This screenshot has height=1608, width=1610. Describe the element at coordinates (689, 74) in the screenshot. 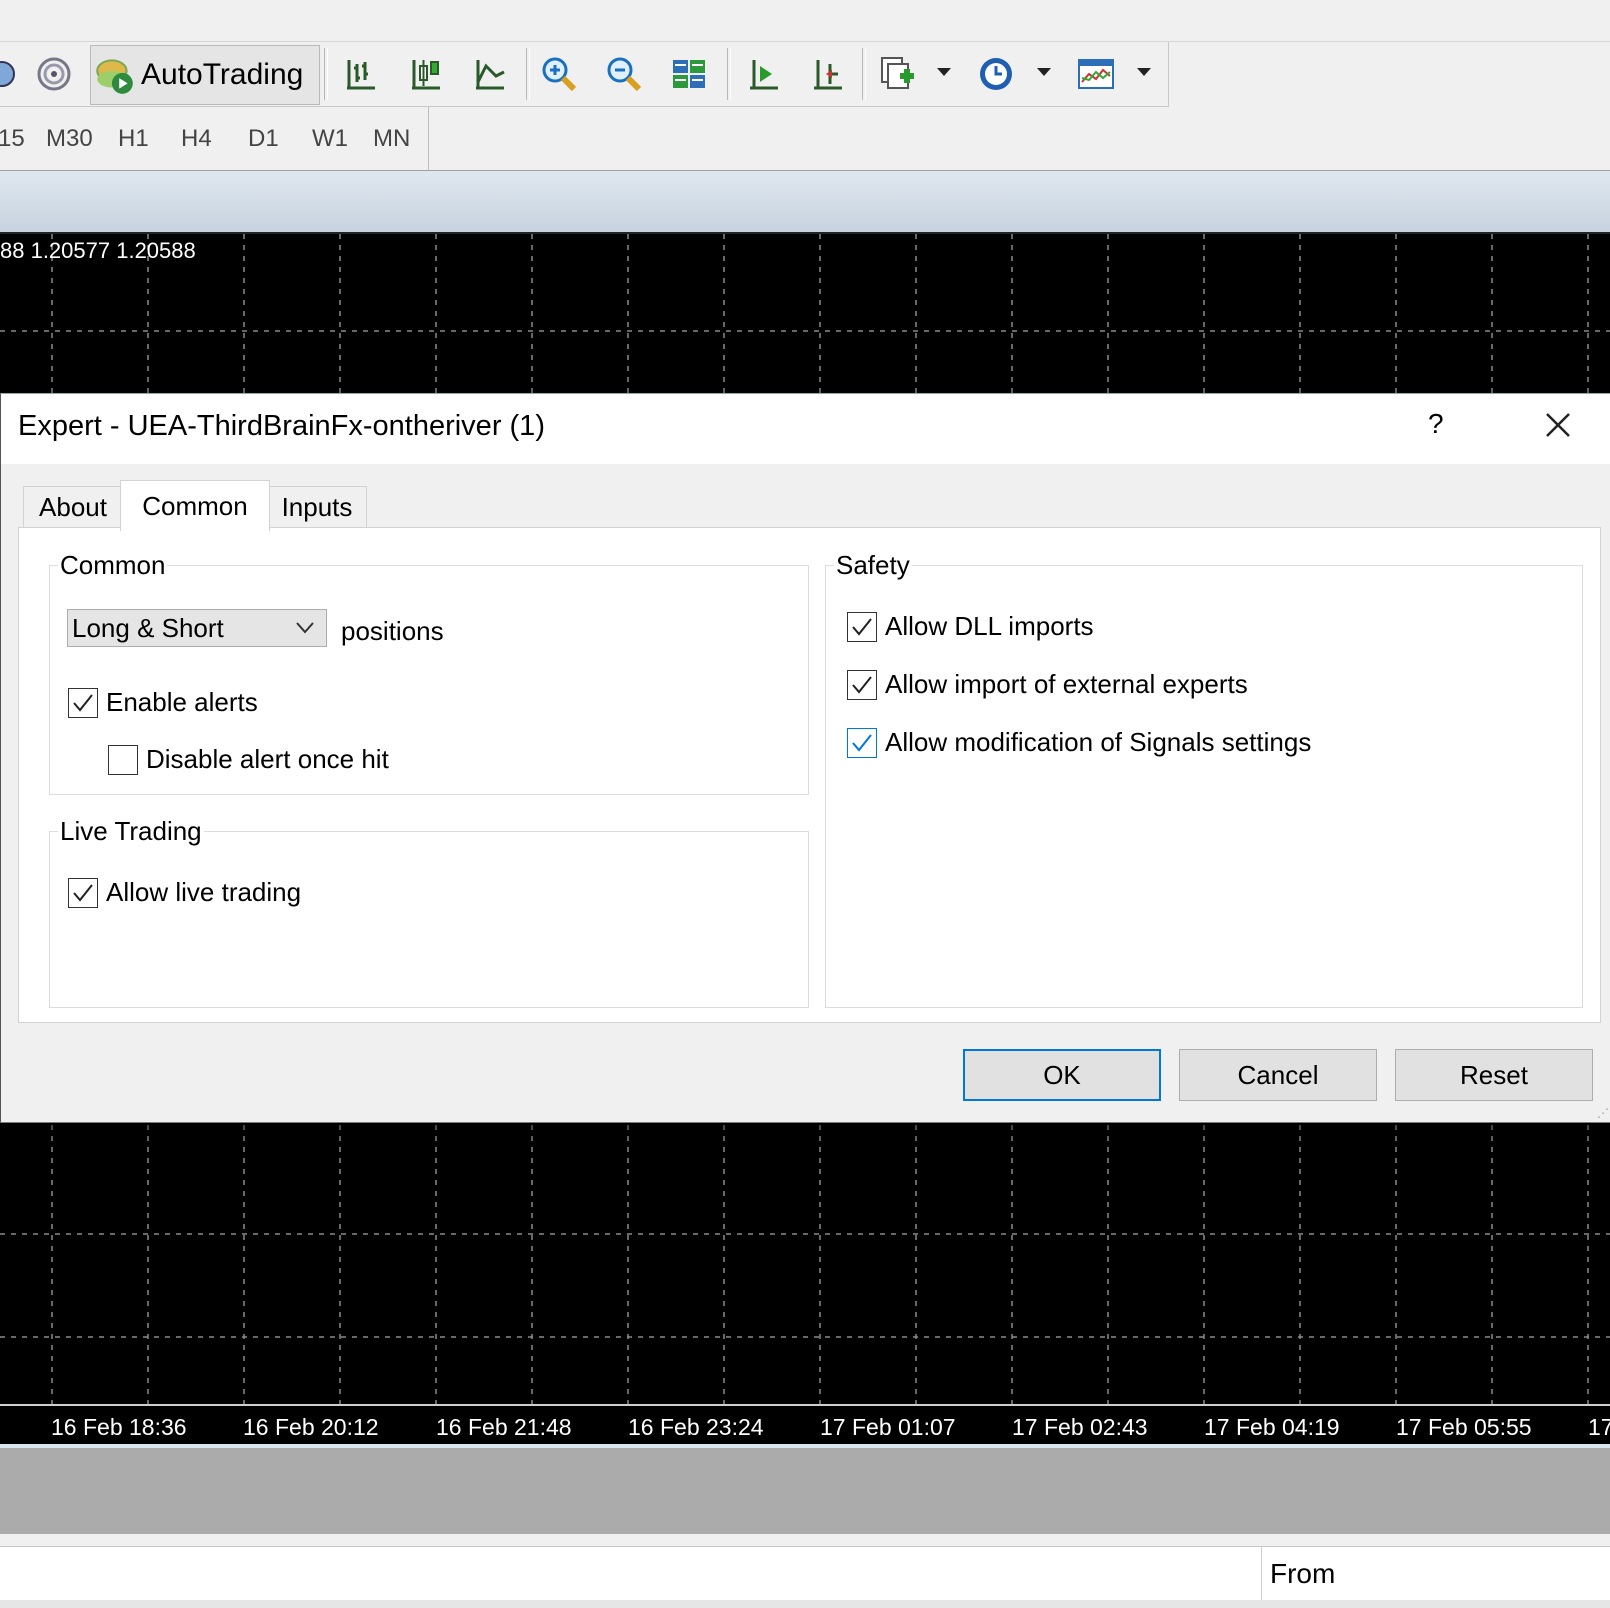

I see `tile-windows-icon` at that location.